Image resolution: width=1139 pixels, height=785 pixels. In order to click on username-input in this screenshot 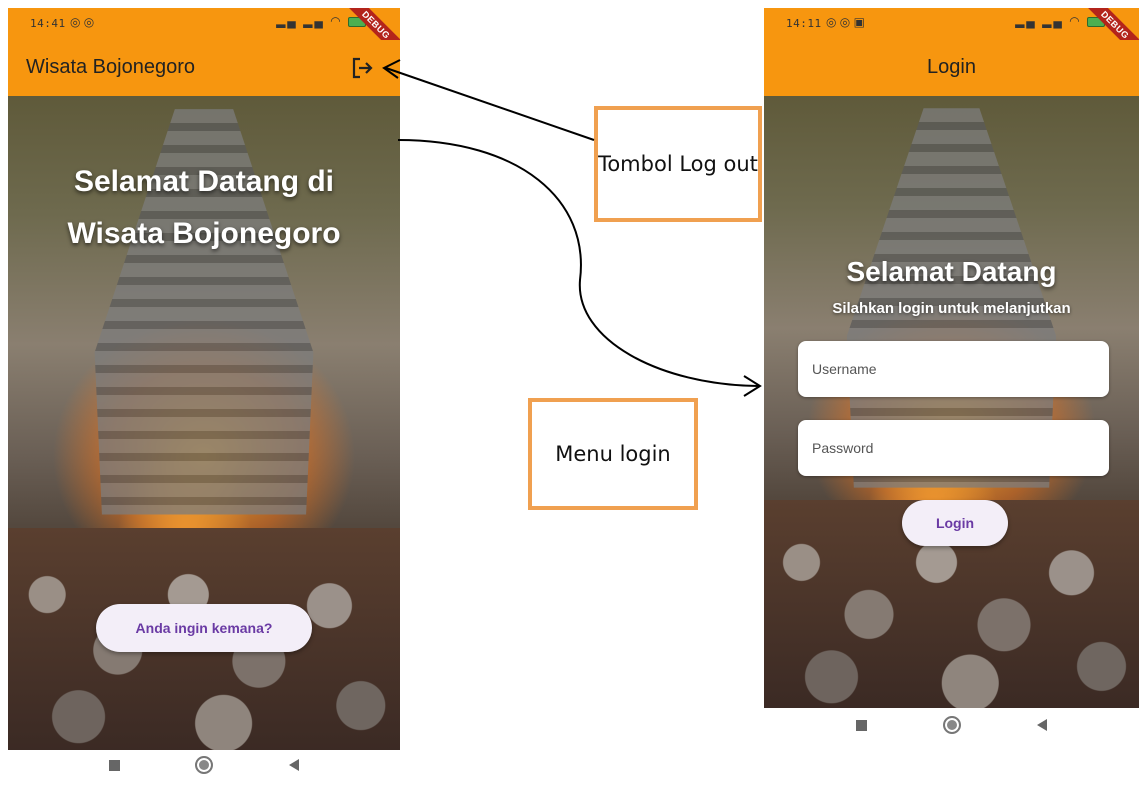, I will do `click(953, 369)`.